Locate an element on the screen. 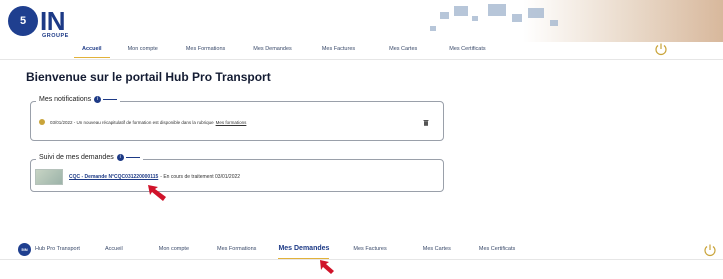  bottom-nav-accueil: Accueil is located at coordinates (114, 249).